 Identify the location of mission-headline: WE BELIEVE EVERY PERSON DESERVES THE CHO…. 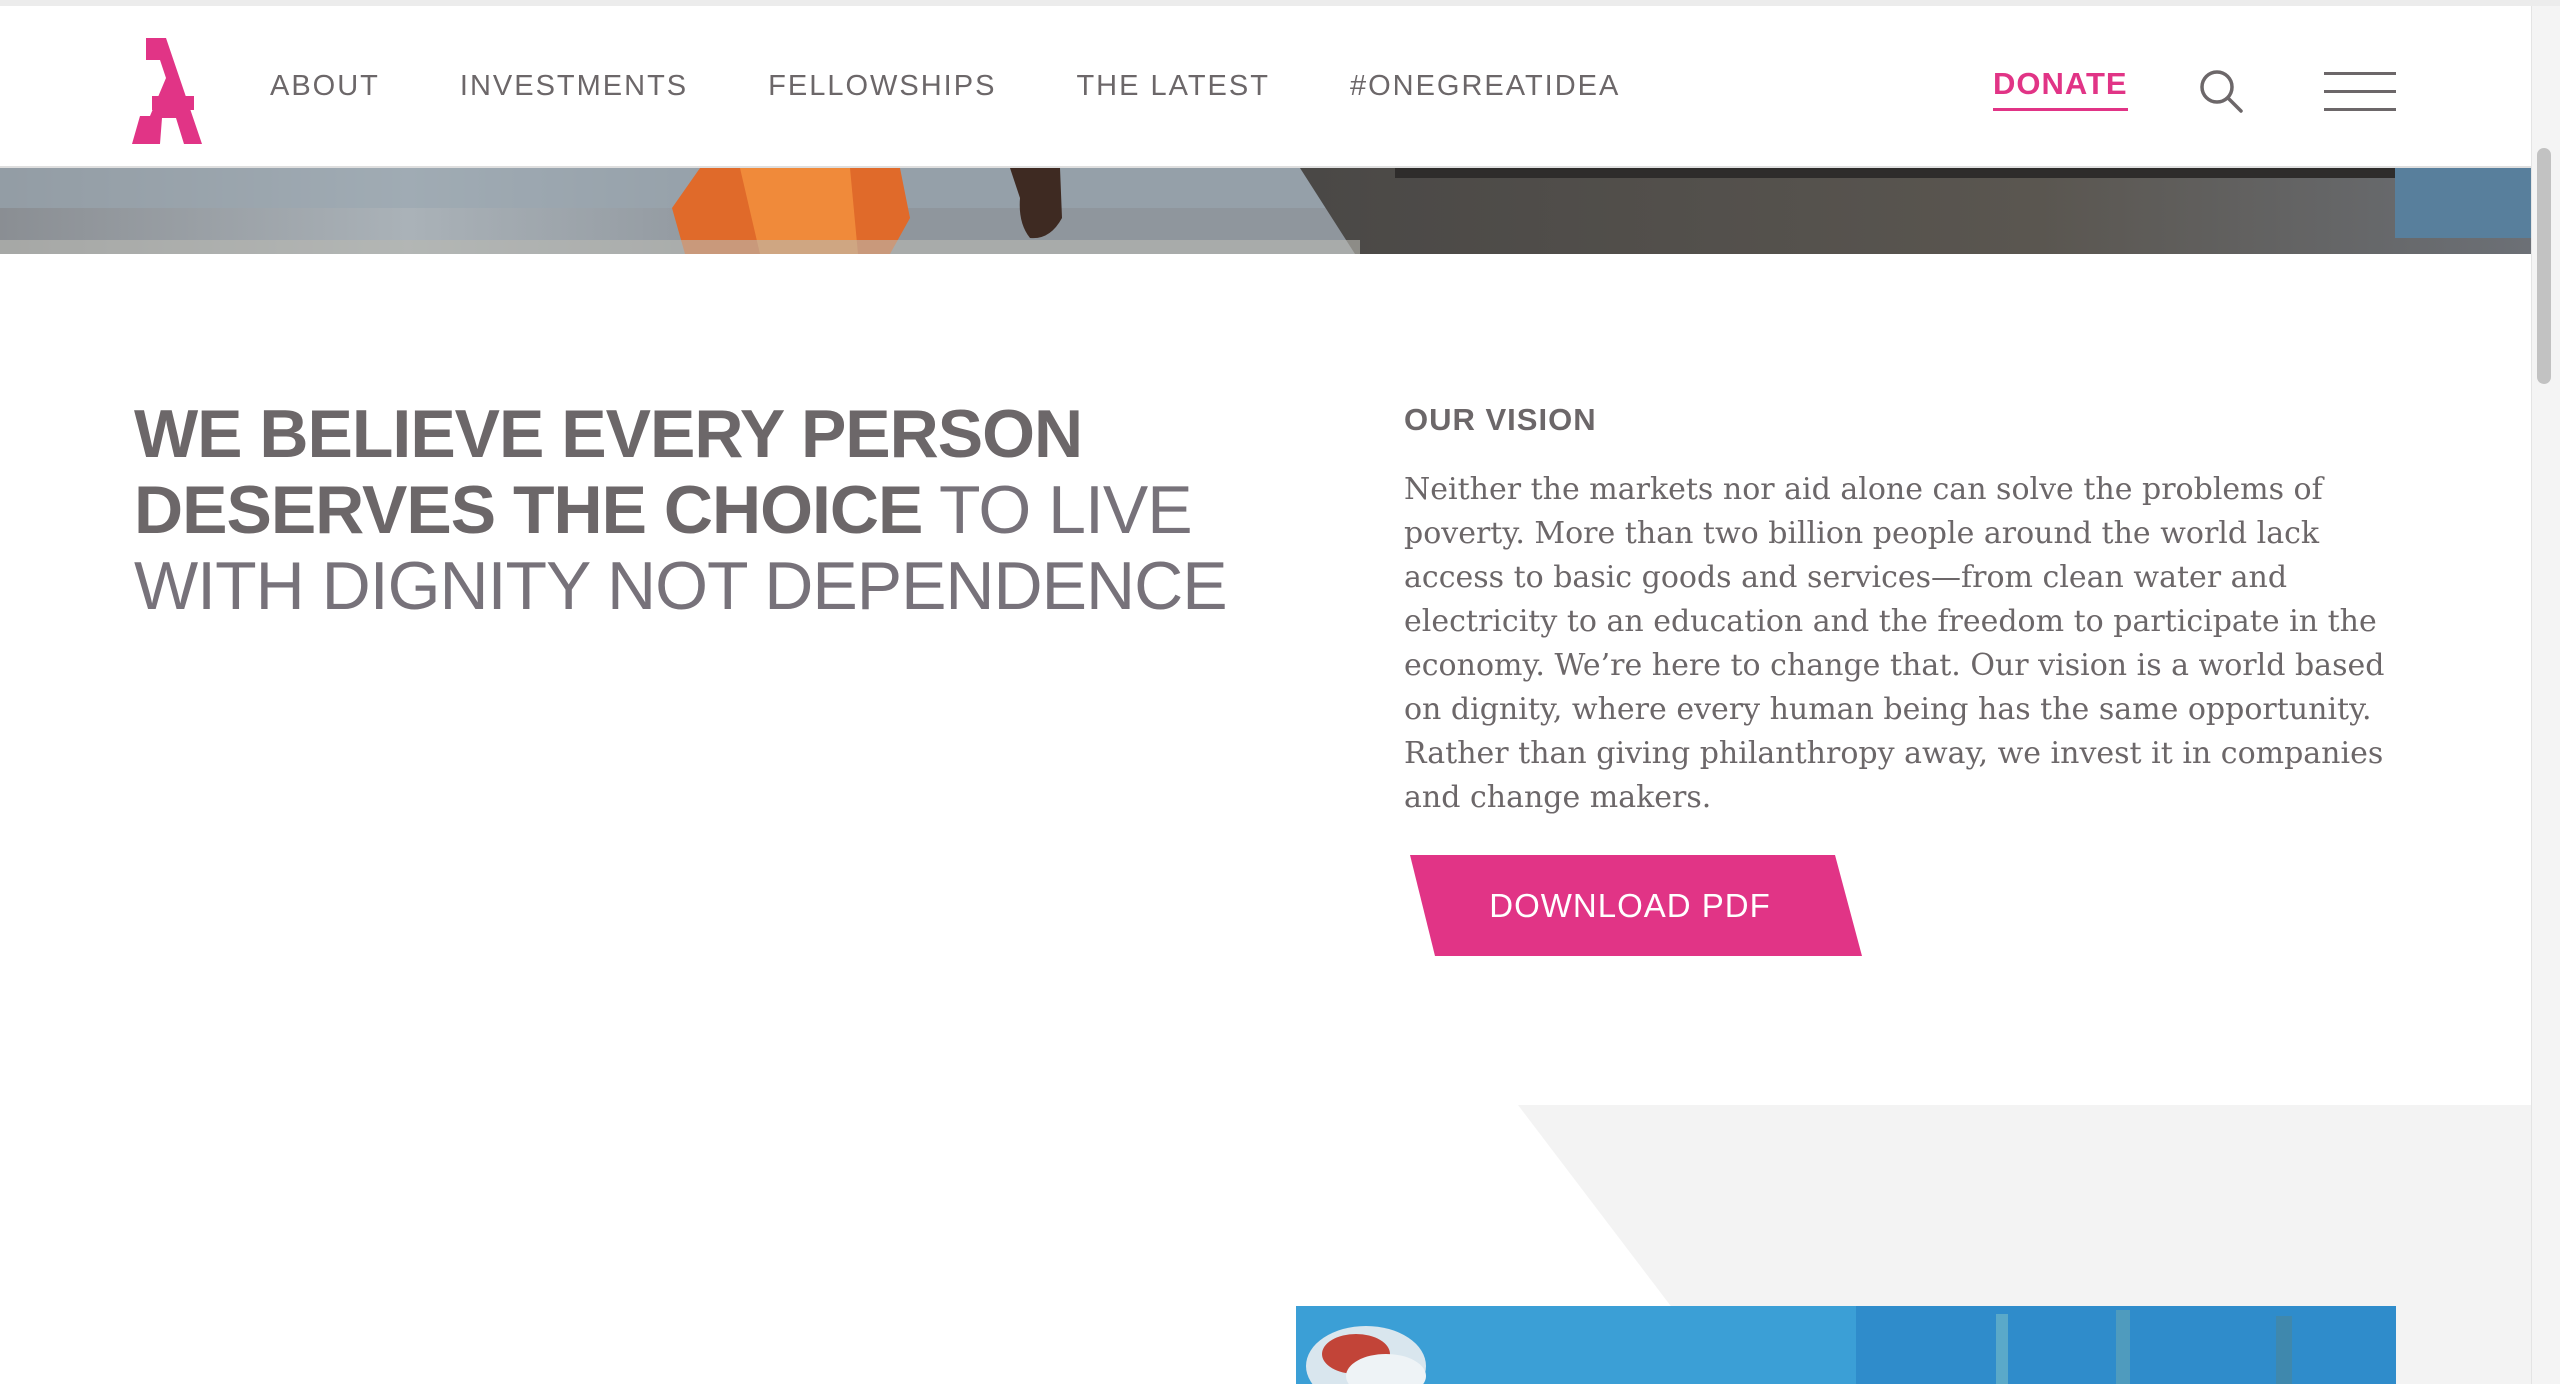
(684, 510).